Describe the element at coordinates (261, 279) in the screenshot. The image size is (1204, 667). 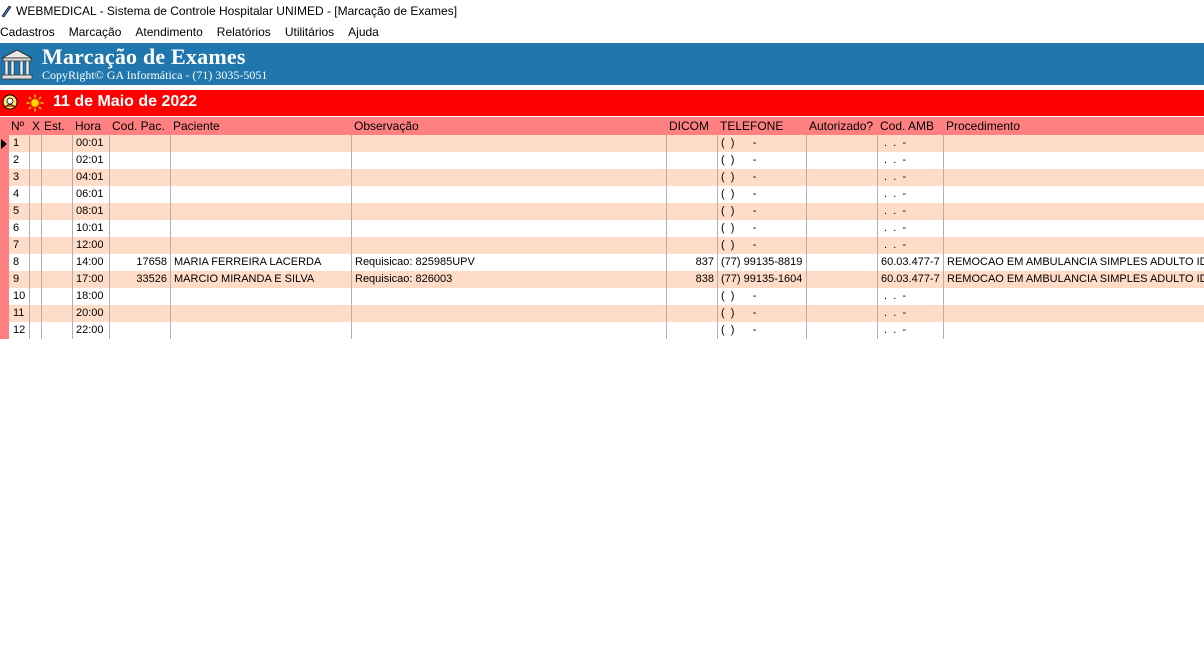
I see `cell-paciente: MARCIO MIRANDA E SILVA` at that location.